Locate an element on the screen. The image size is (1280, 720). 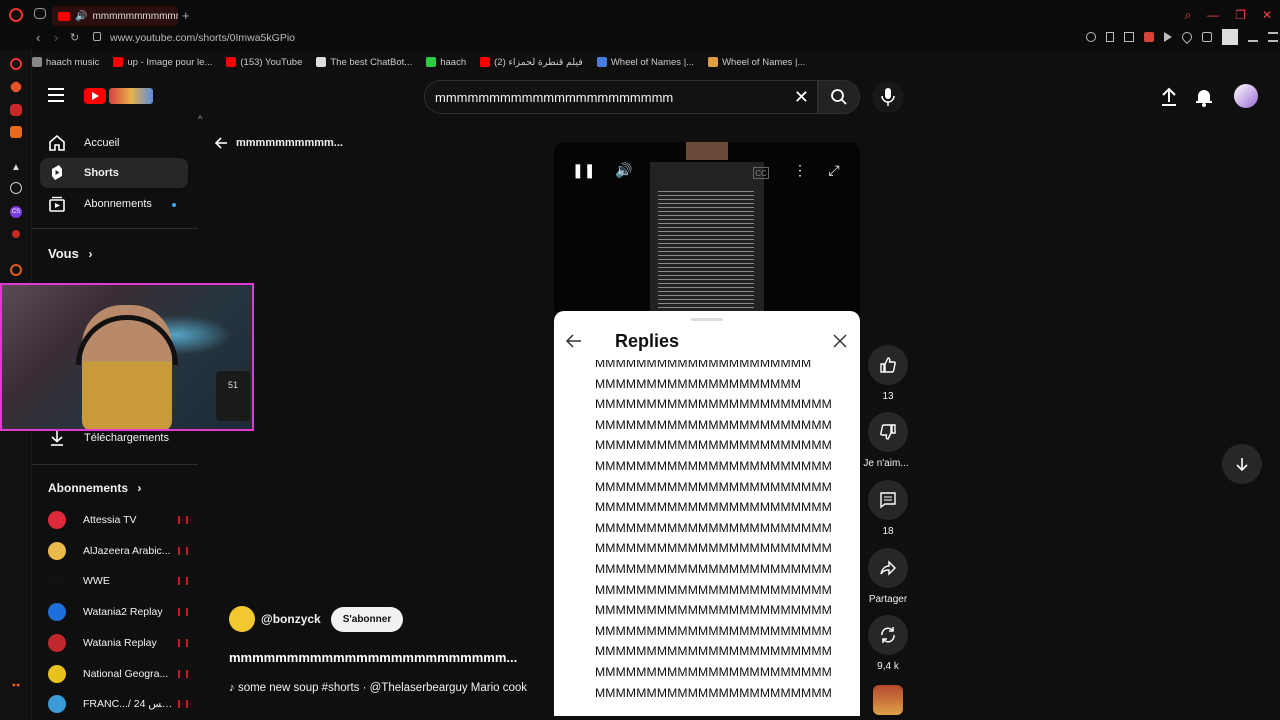
remix-action: 9,4 k is located at coordinates (888, 643).